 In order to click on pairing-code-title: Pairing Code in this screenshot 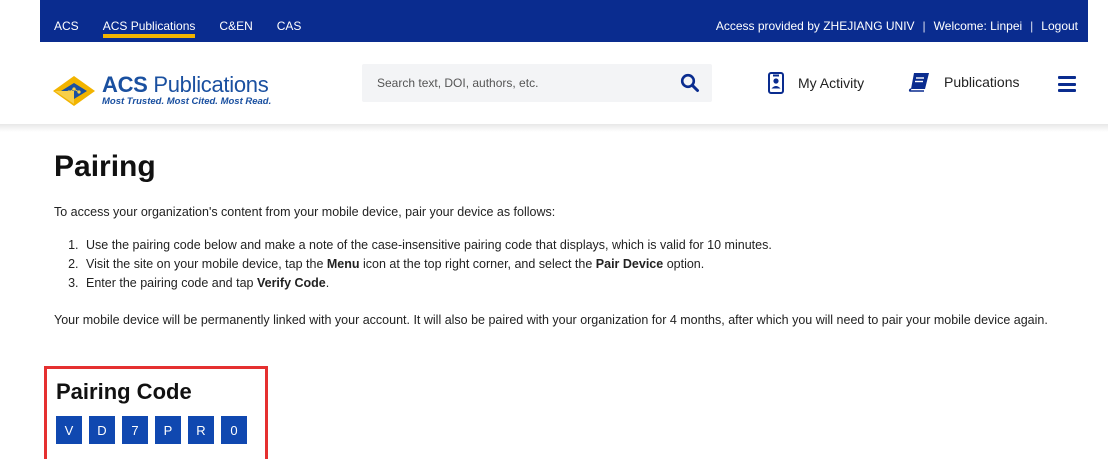, I will do `click(124, 391)`.